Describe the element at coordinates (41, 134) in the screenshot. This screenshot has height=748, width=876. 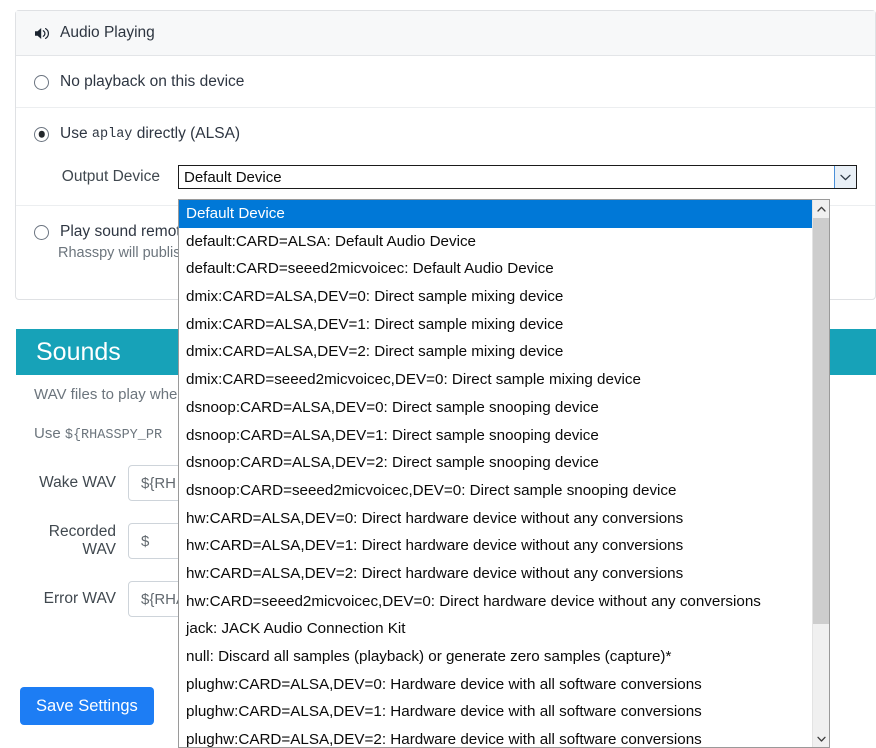
I see `radio-aplay` at that location.